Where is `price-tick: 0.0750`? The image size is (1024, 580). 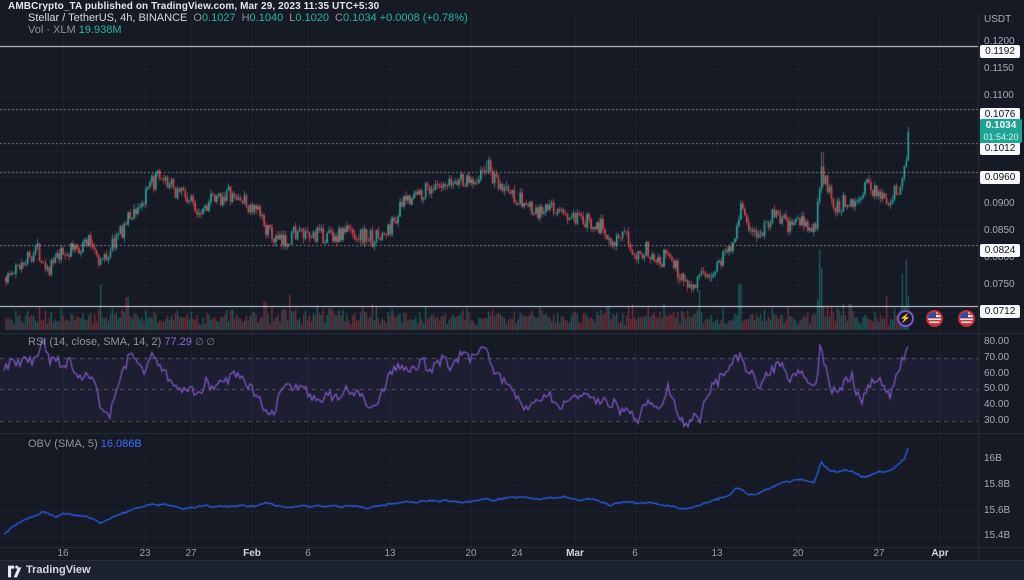
price-tick: 0.0750 is located at coordinates (999, 284).